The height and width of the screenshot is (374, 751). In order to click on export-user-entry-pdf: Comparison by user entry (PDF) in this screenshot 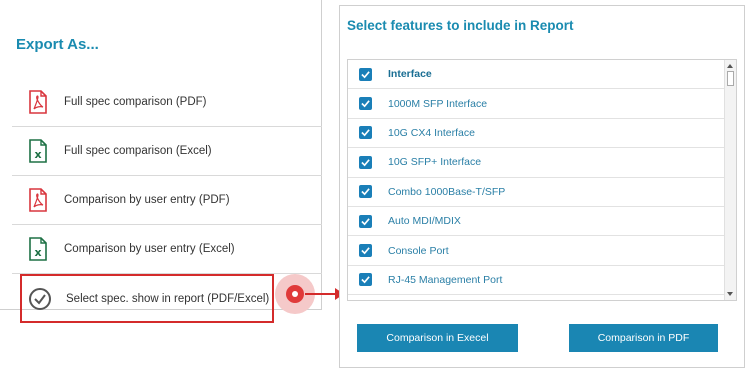, I will do `click(167, 200)`.